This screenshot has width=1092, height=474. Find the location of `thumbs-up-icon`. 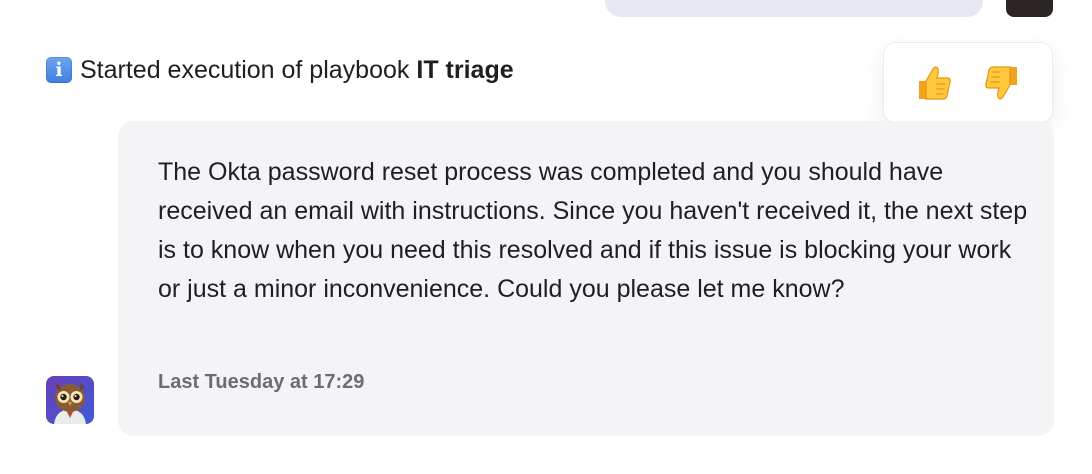

thumbs-up-icon is located at coordinates (935, 82).